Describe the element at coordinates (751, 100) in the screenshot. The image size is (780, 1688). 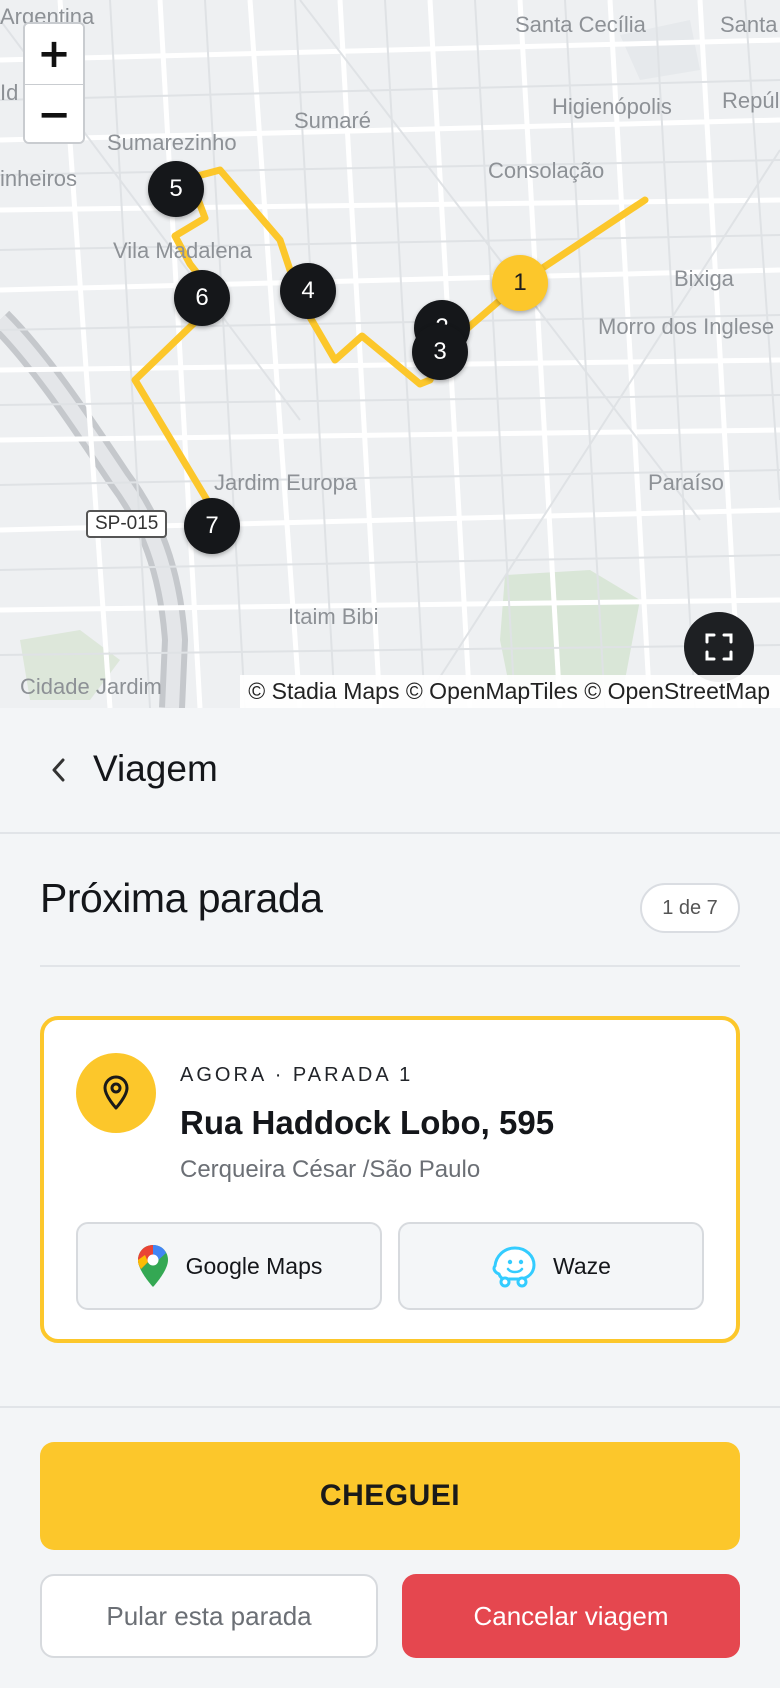
I see `map-label: Repúl` at that location.